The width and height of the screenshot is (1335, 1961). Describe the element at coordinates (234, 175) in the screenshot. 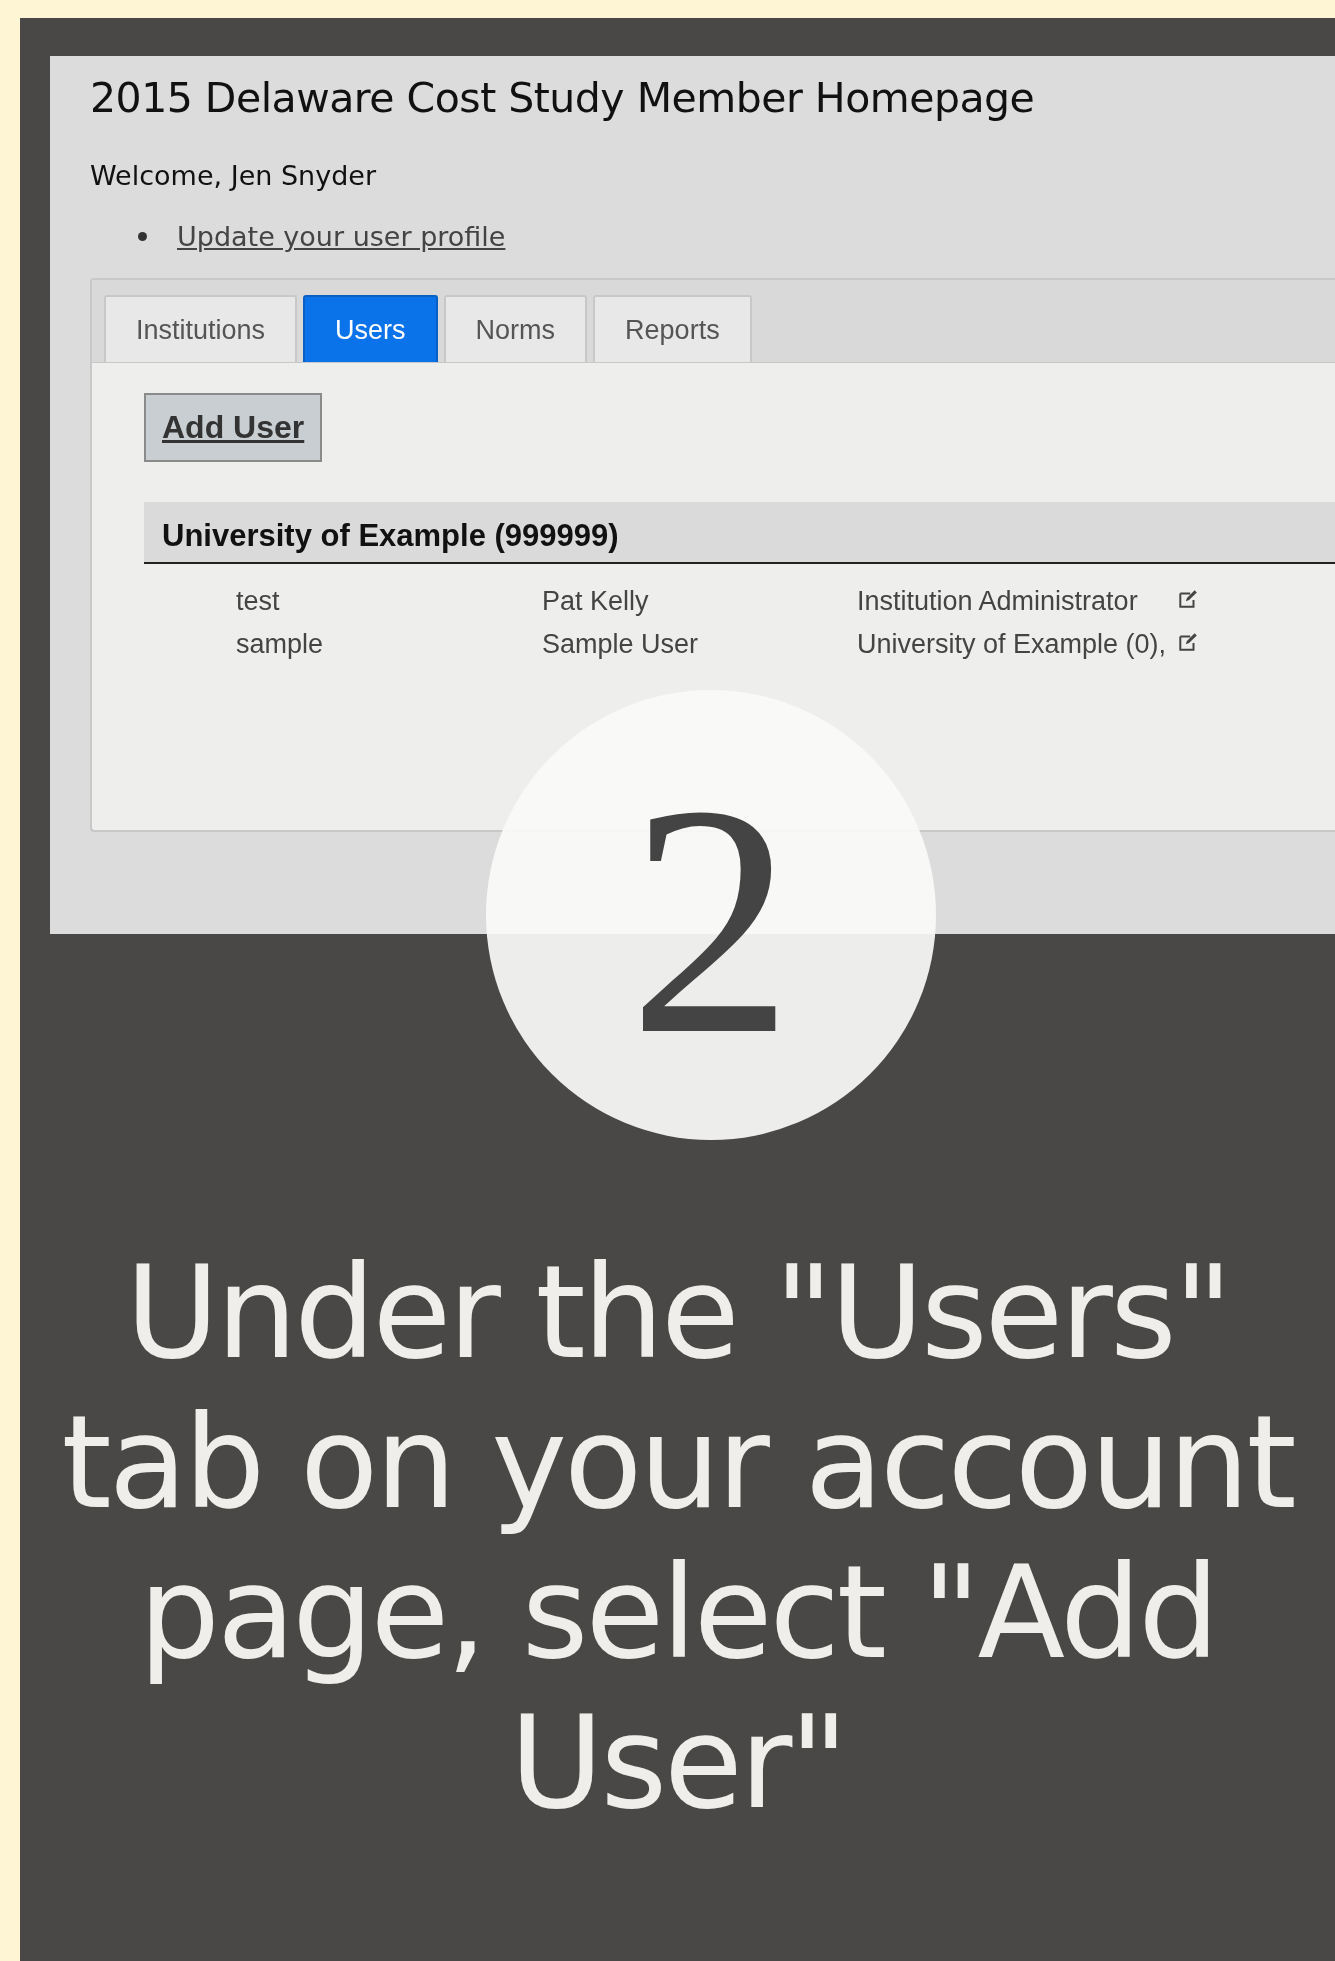

I see `welcome-text: Welcome, Jen Snyder` at that location.